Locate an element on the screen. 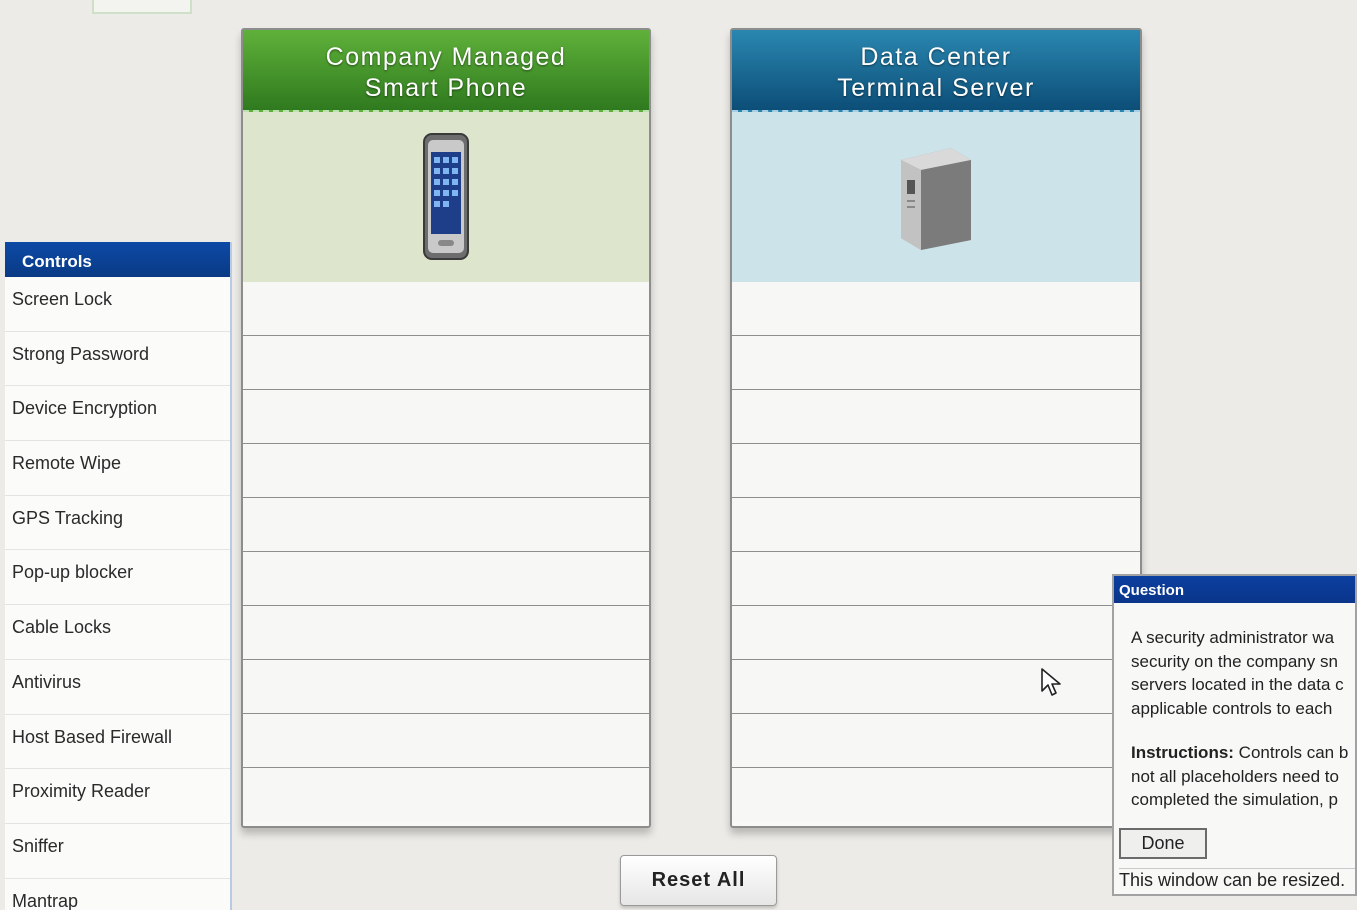  mouse-cursor-icon is located at coordinates (1051, 682).